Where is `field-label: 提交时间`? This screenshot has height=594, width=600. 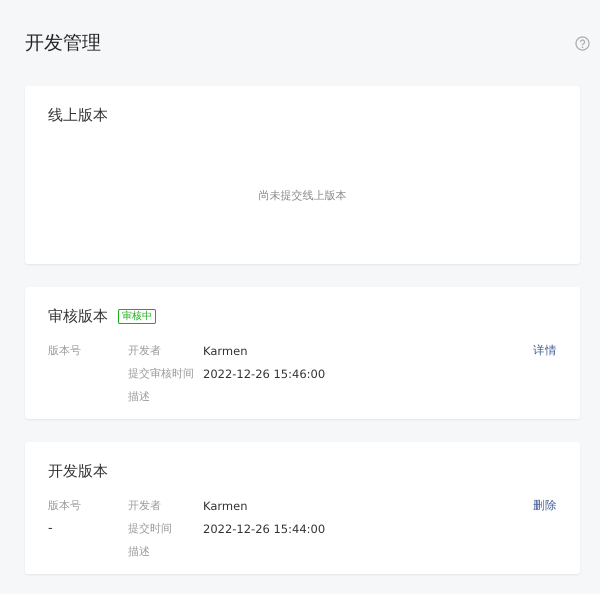
field-label: 提交时间 is located at coordinates (150, 528).